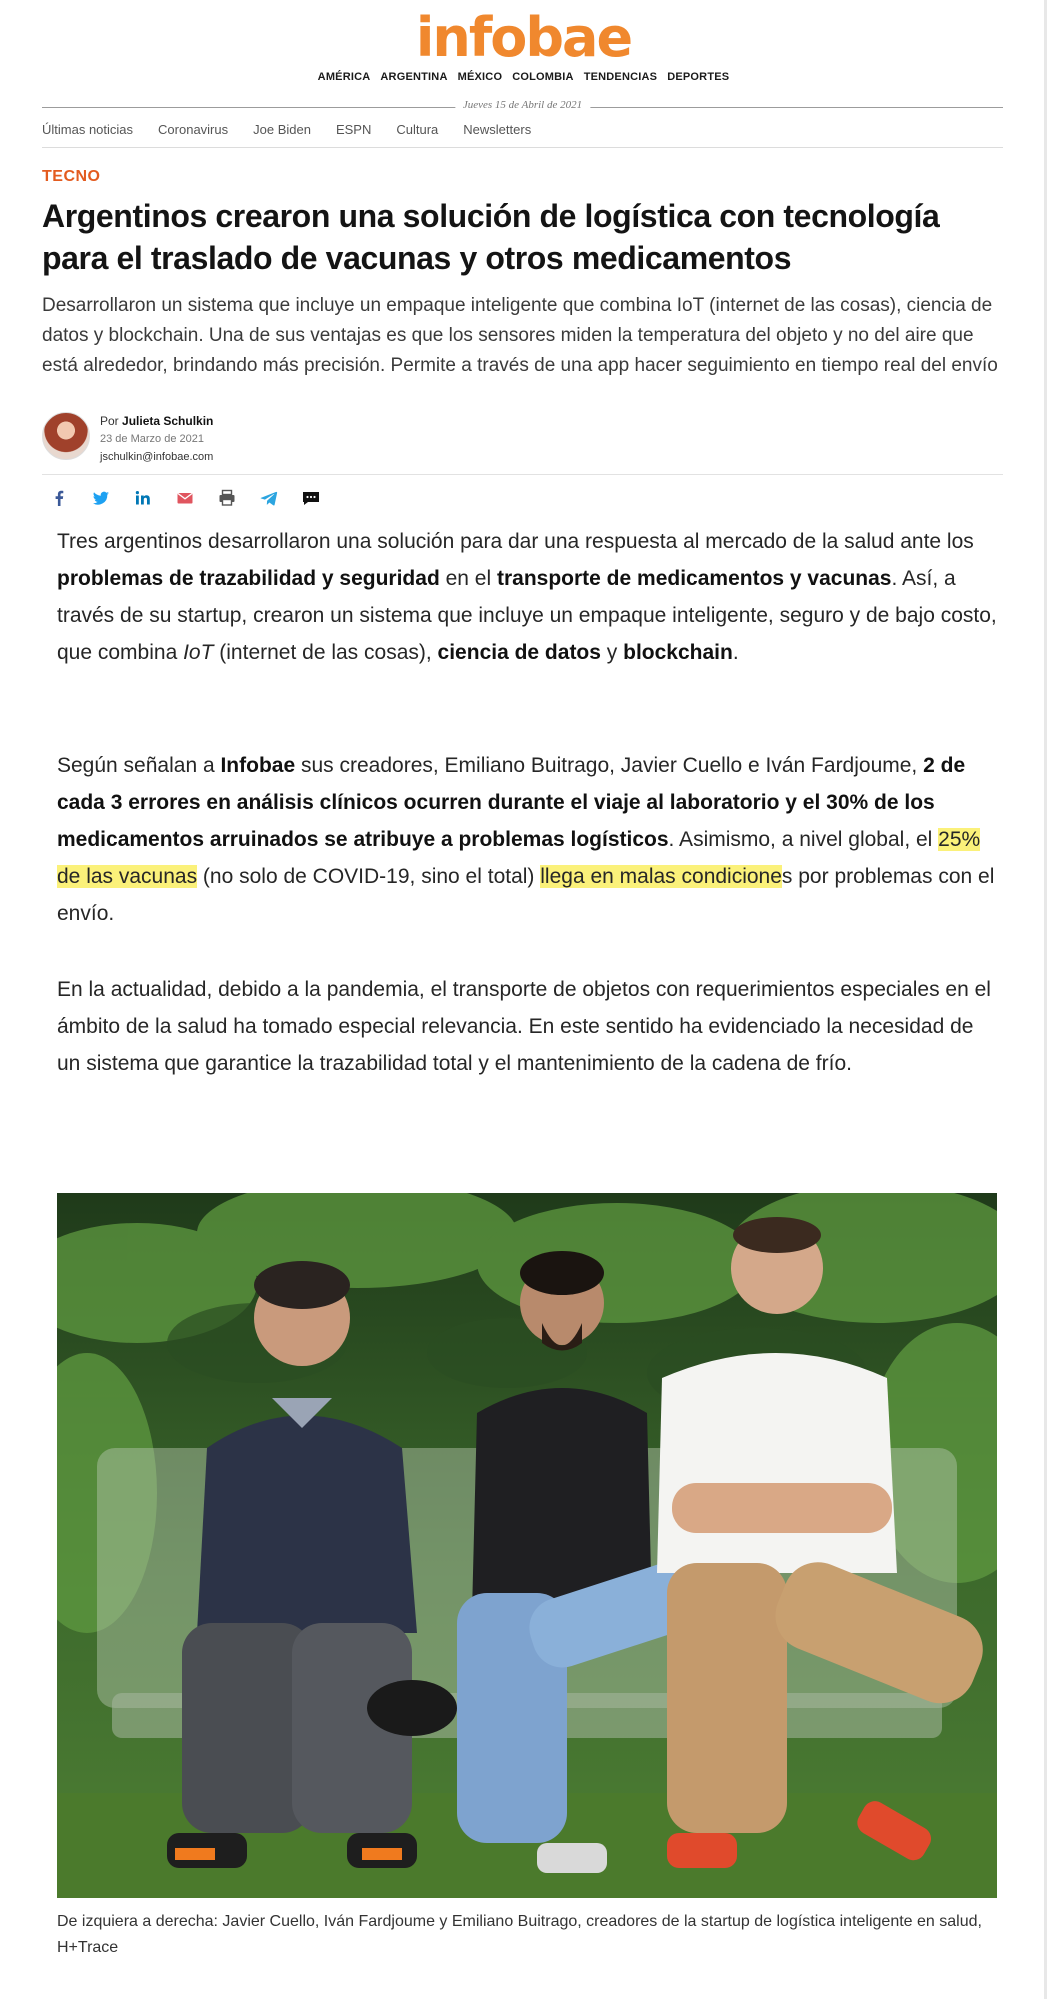 Image resolution: width=1047 pixels, height=1999 pixels. I want to click on bold-run: blockchain, so click(678, 652).